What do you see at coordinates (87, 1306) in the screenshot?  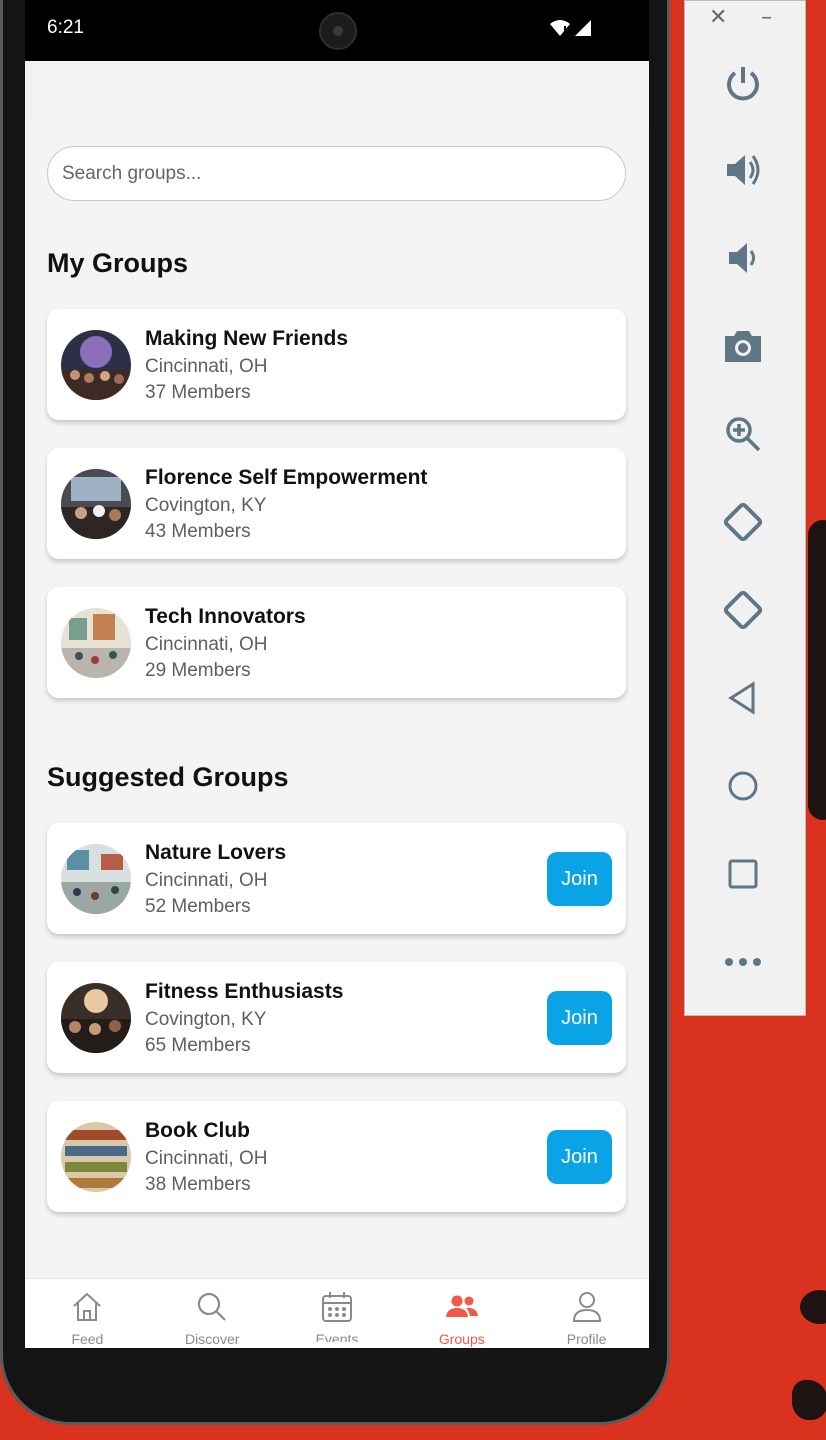 I see `home-icon` at bounding box center [87, 1306].